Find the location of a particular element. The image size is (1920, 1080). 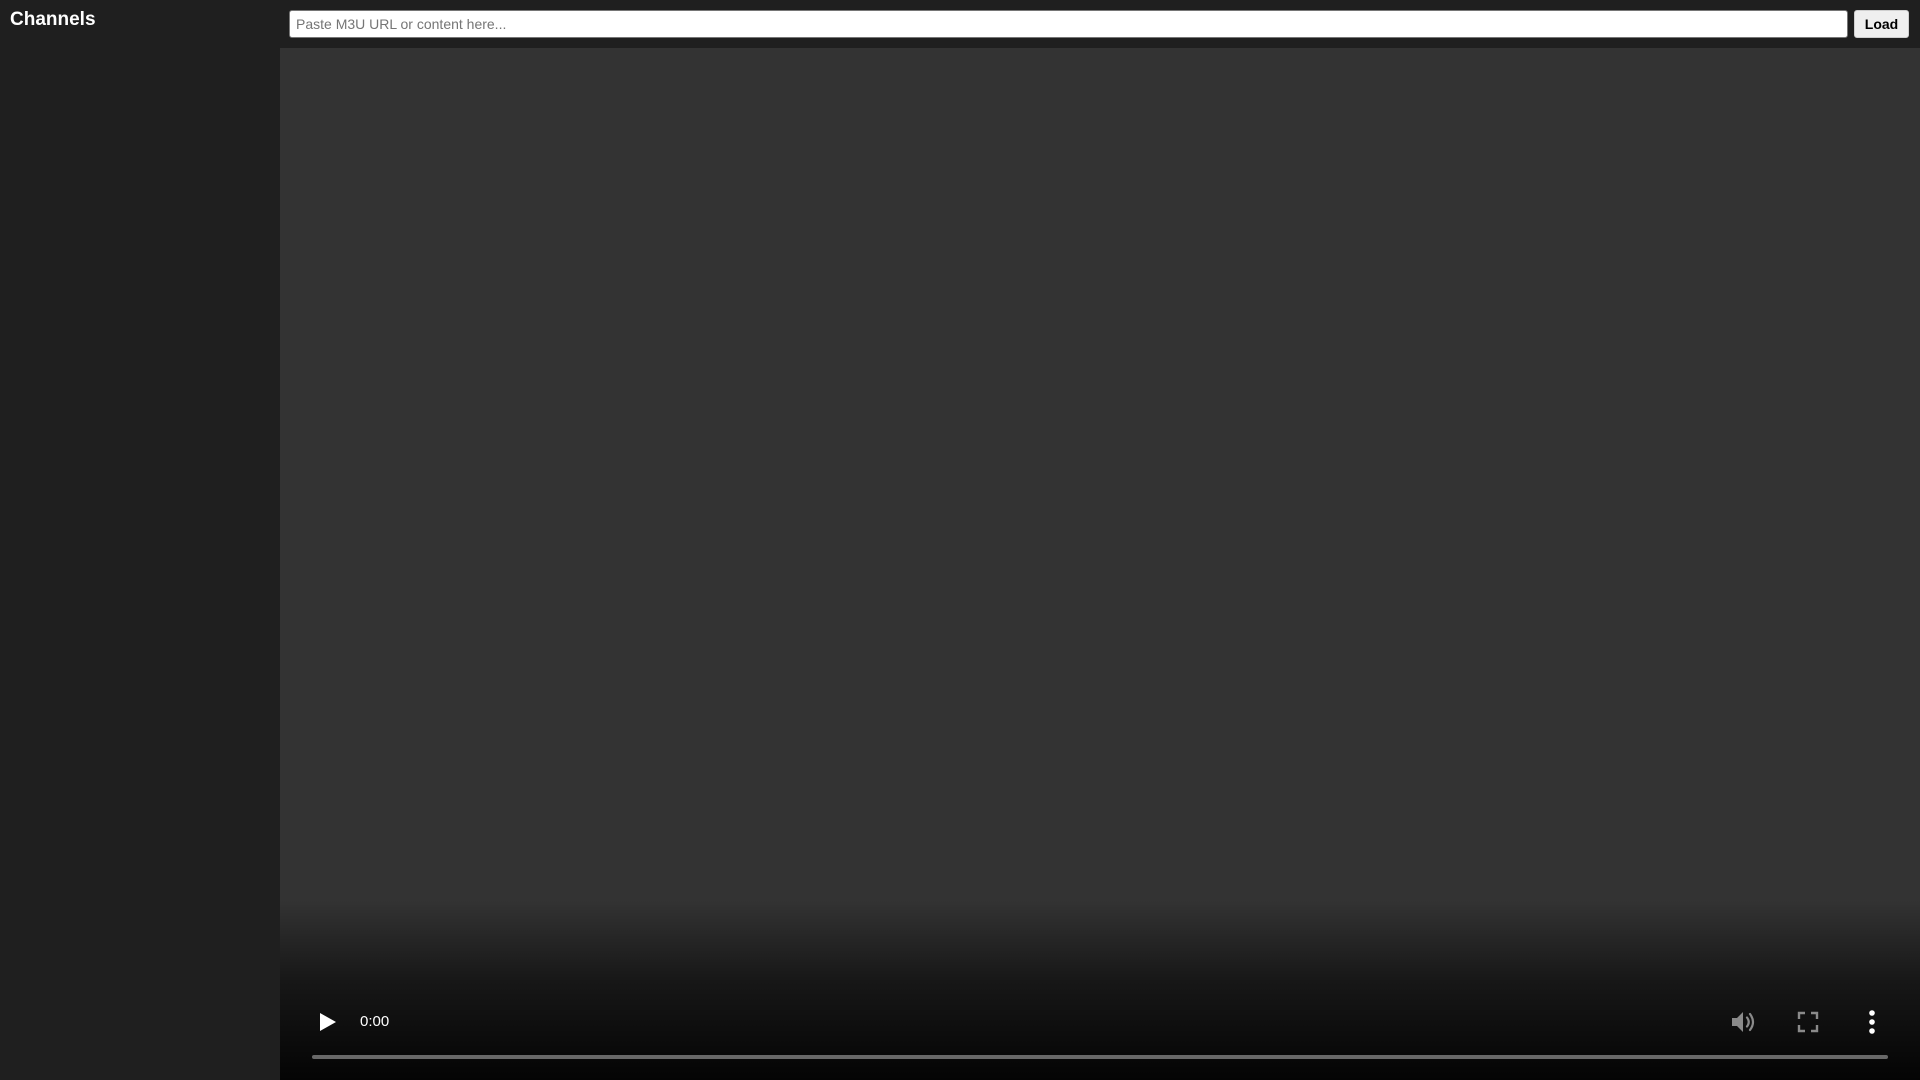

channel-list is located at coordinates (140, 562).